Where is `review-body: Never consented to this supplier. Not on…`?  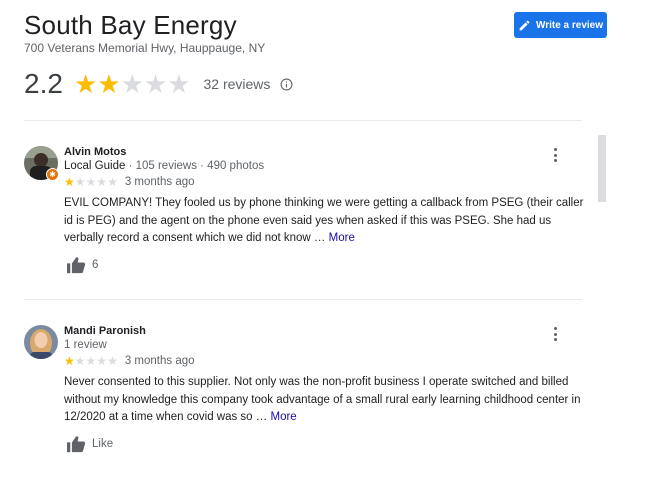
review-body: Never consented to this supplier. Not on… is located at coordinates (322, 399).